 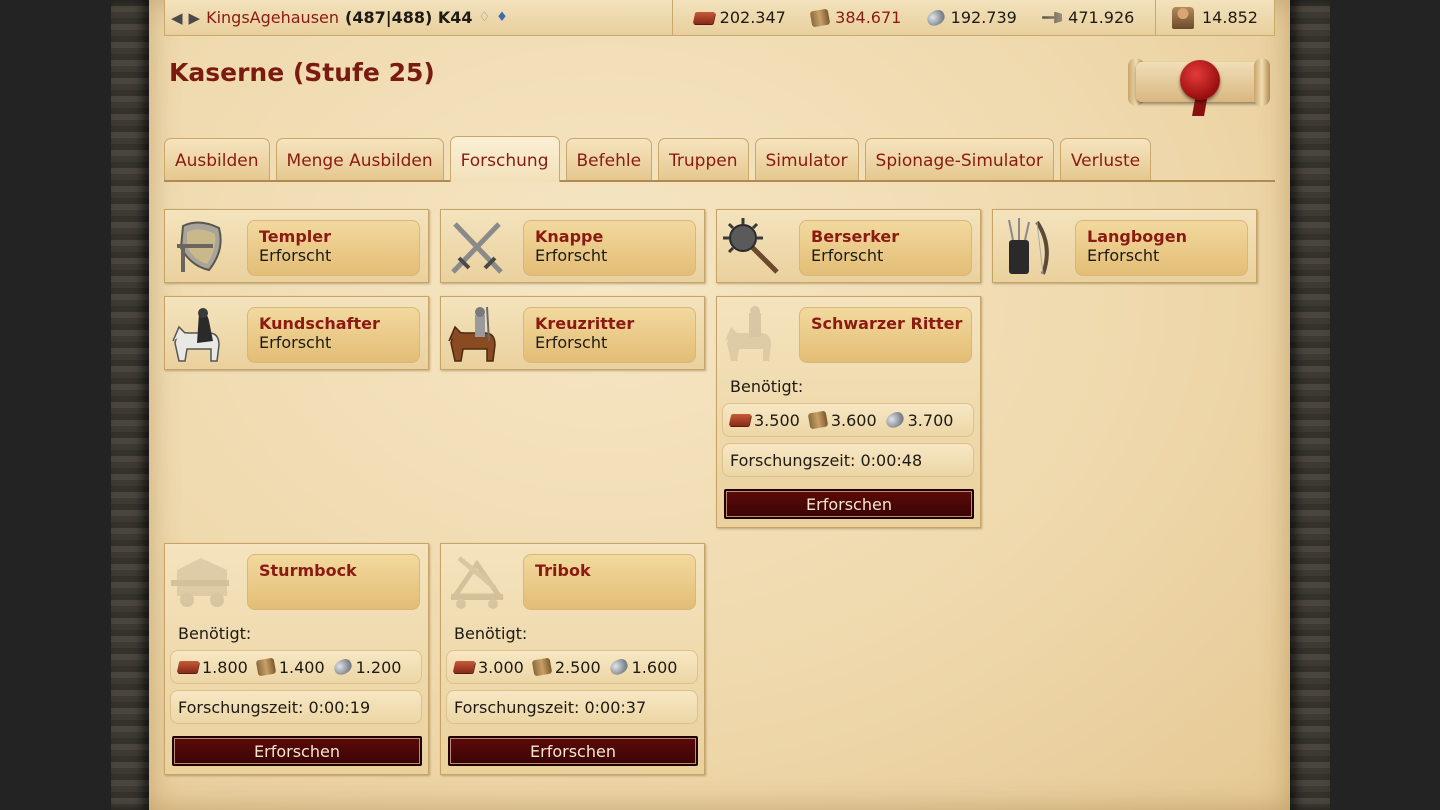 What do you see at coordinates (885, 248) in the screenshot?
I see `name-box: Berserker Erforscht` at bounding box center [885, 248].